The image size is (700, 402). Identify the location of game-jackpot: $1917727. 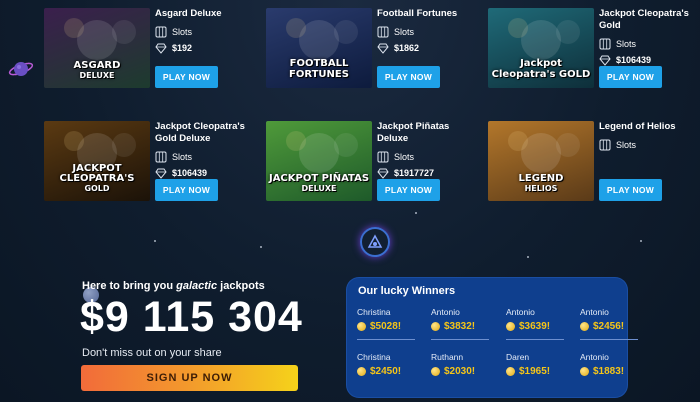
(405, 173).